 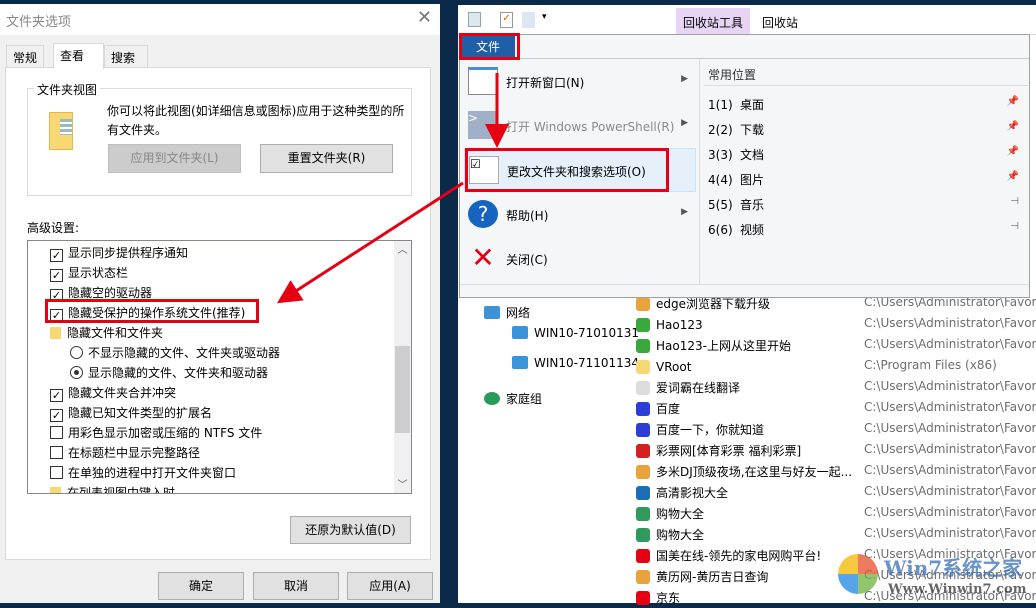 What do you see at coordinates (78, 56) in the screenshot?
I see `tab-view: 查看` at bounding box center [78, 56].